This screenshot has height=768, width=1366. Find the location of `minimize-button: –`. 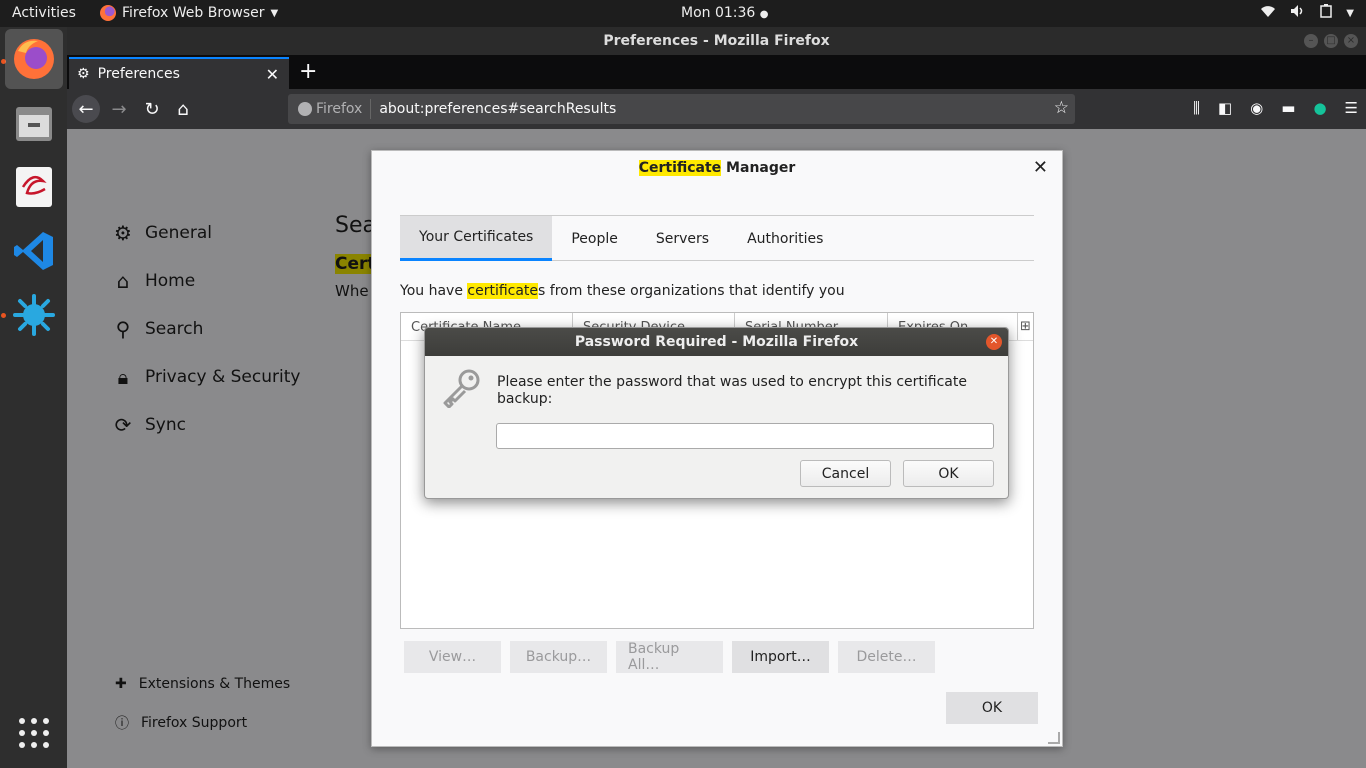

minimize-button: – is located at coordinates (1311, 41).